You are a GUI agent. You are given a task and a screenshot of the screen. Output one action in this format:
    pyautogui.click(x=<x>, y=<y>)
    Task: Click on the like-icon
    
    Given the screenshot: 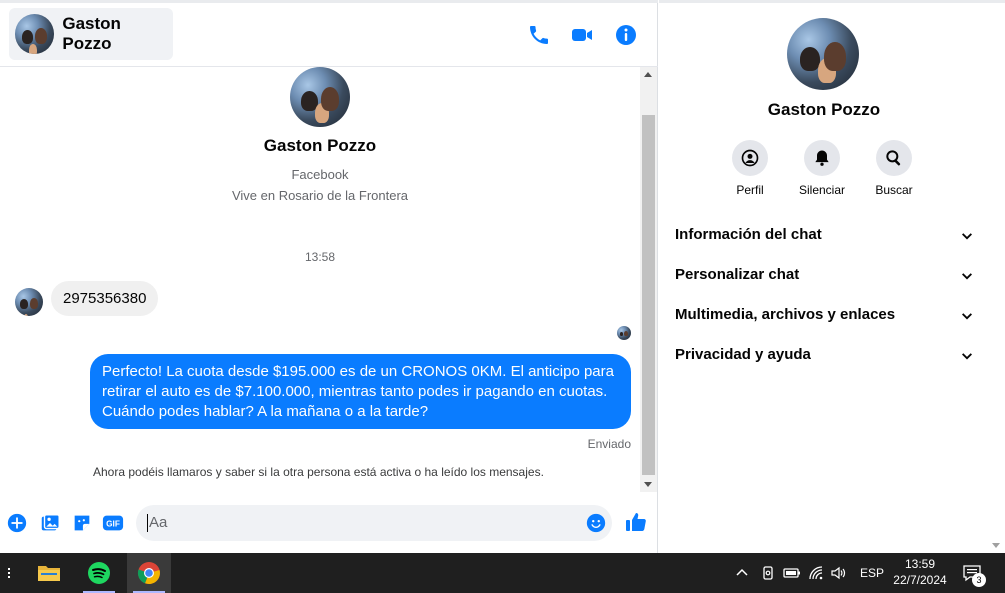 What is the action you would take?
    pyautogui.click(x=636, y=522)
    